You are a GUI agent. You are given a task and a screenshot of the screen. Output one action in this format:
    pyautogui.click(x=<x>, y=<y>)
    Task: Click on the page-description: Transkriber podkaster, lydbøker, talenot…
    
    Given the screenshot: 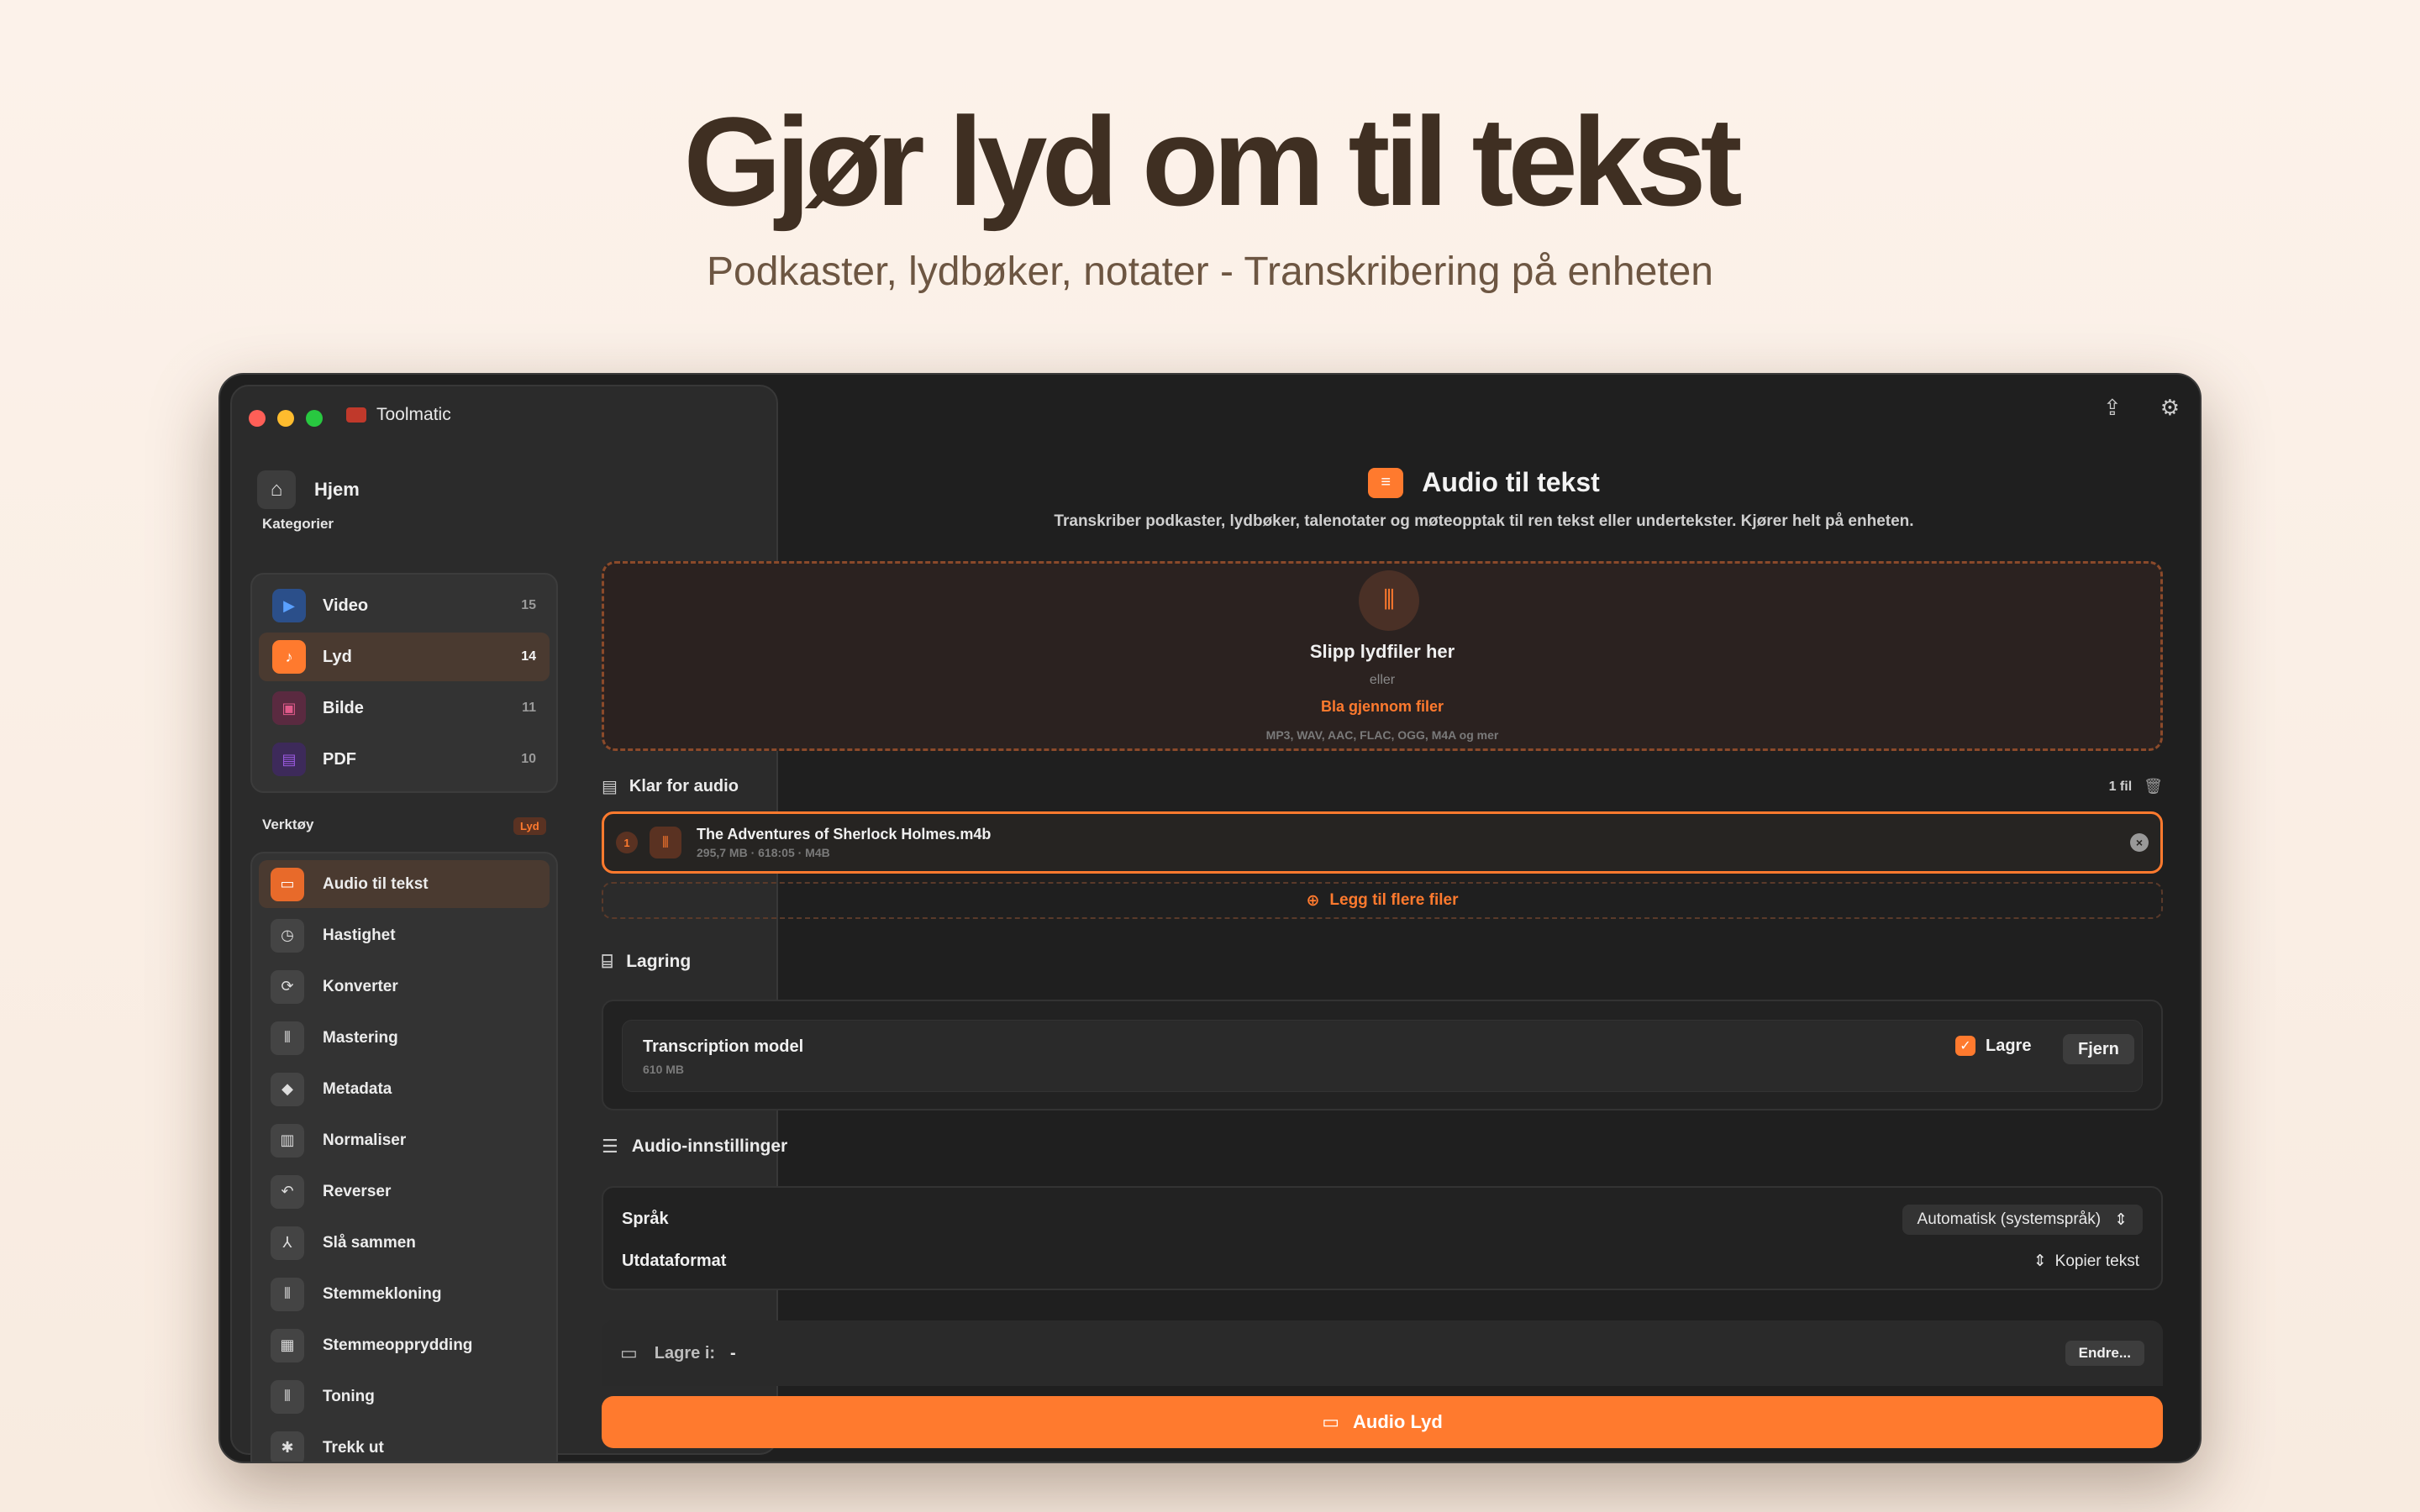 What is the action you would take?
    pyautogui.click(x=1484, y=521)
    